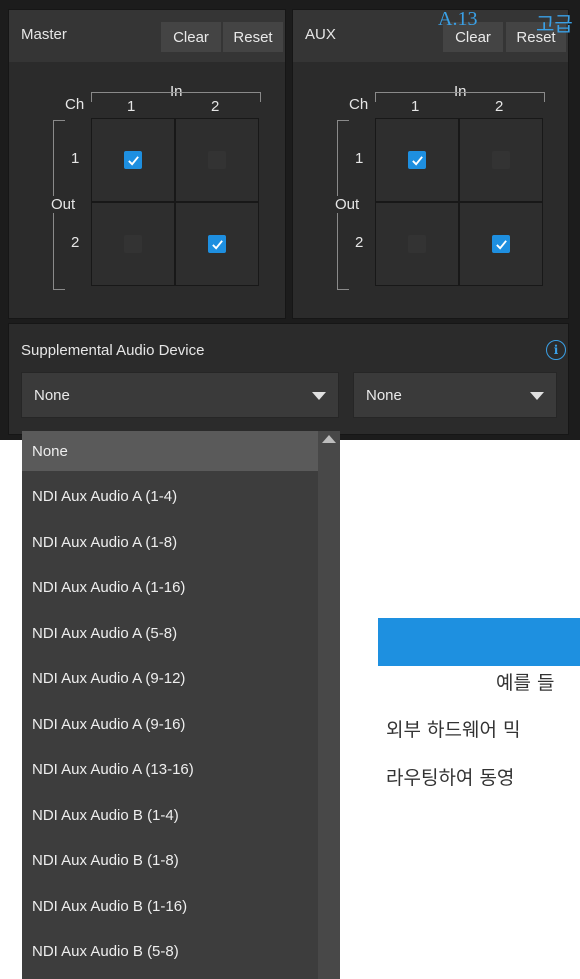  I want to click on master-out-row-1: 1, so click(75, 158).